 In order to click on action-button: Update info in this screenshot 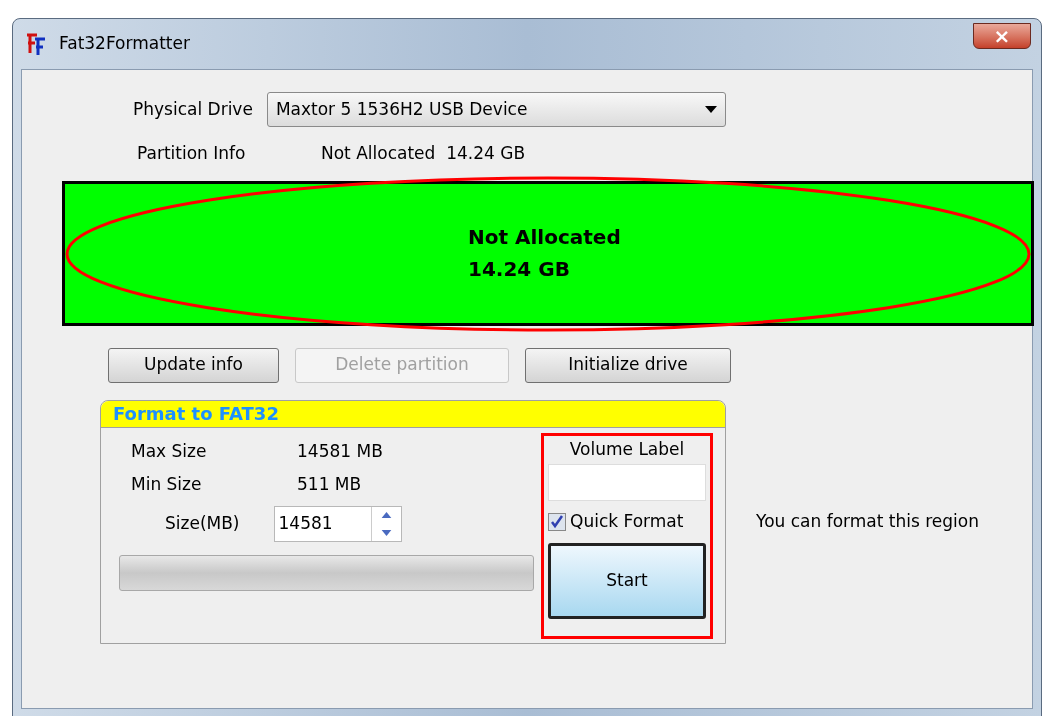, I will do `click(193, 365)`.